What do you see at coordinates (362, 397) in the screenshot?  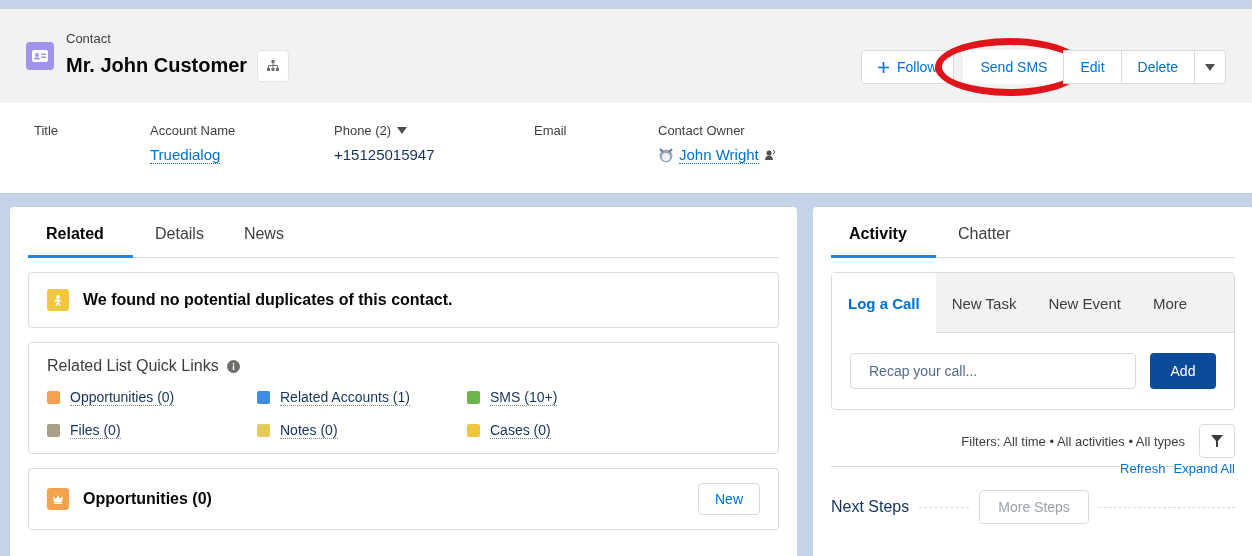 I see `quick-link: Related Accounts (1)` at bounding box center [362, 397].